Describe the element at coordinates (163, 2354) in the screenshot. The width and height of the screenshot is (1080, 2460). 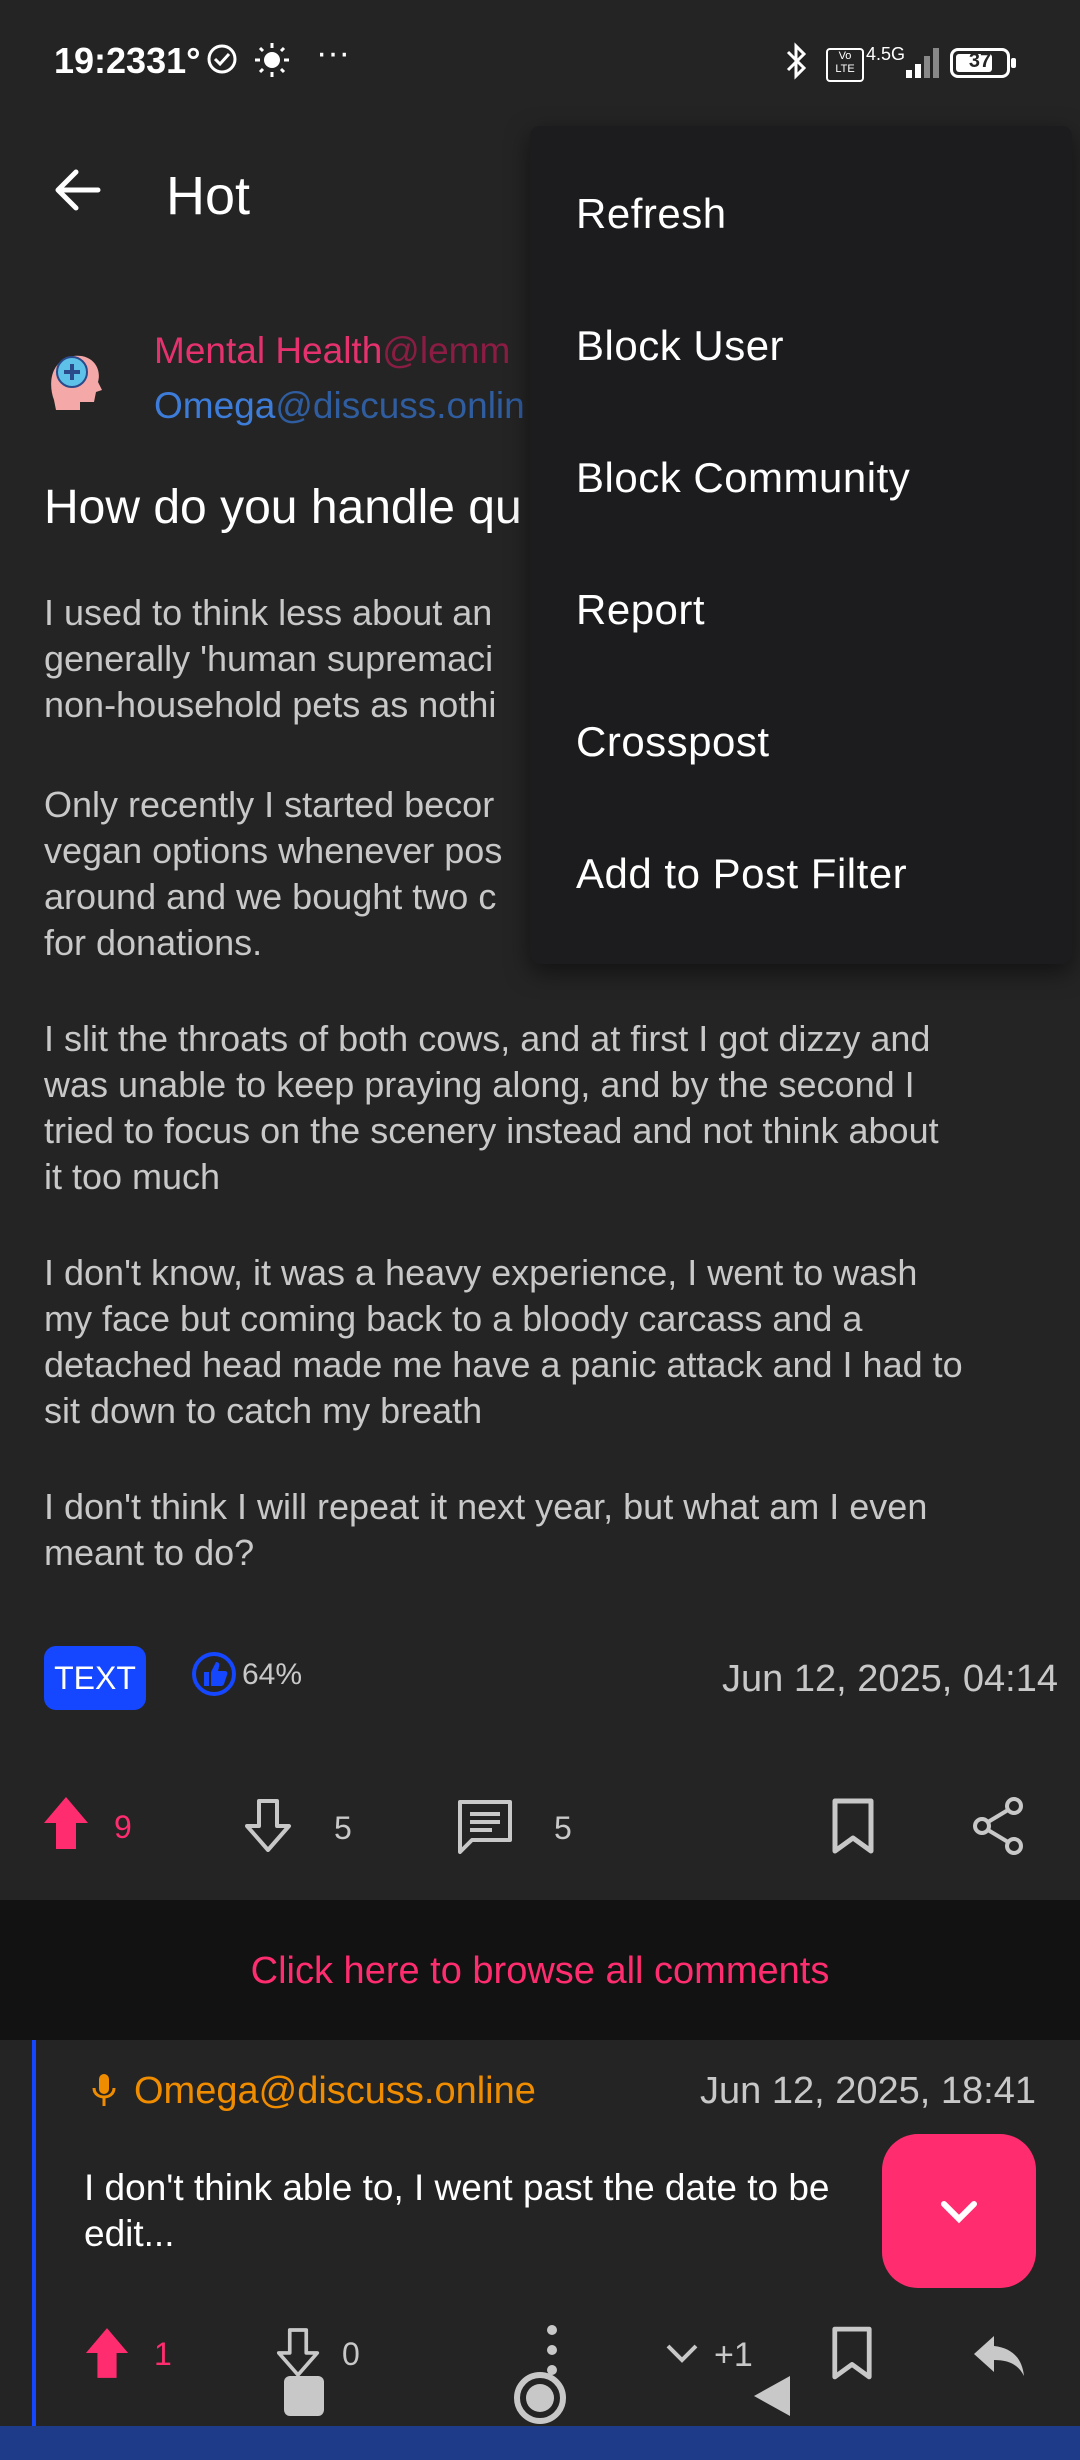
I see `comment-upvote-count: 1` at that location.